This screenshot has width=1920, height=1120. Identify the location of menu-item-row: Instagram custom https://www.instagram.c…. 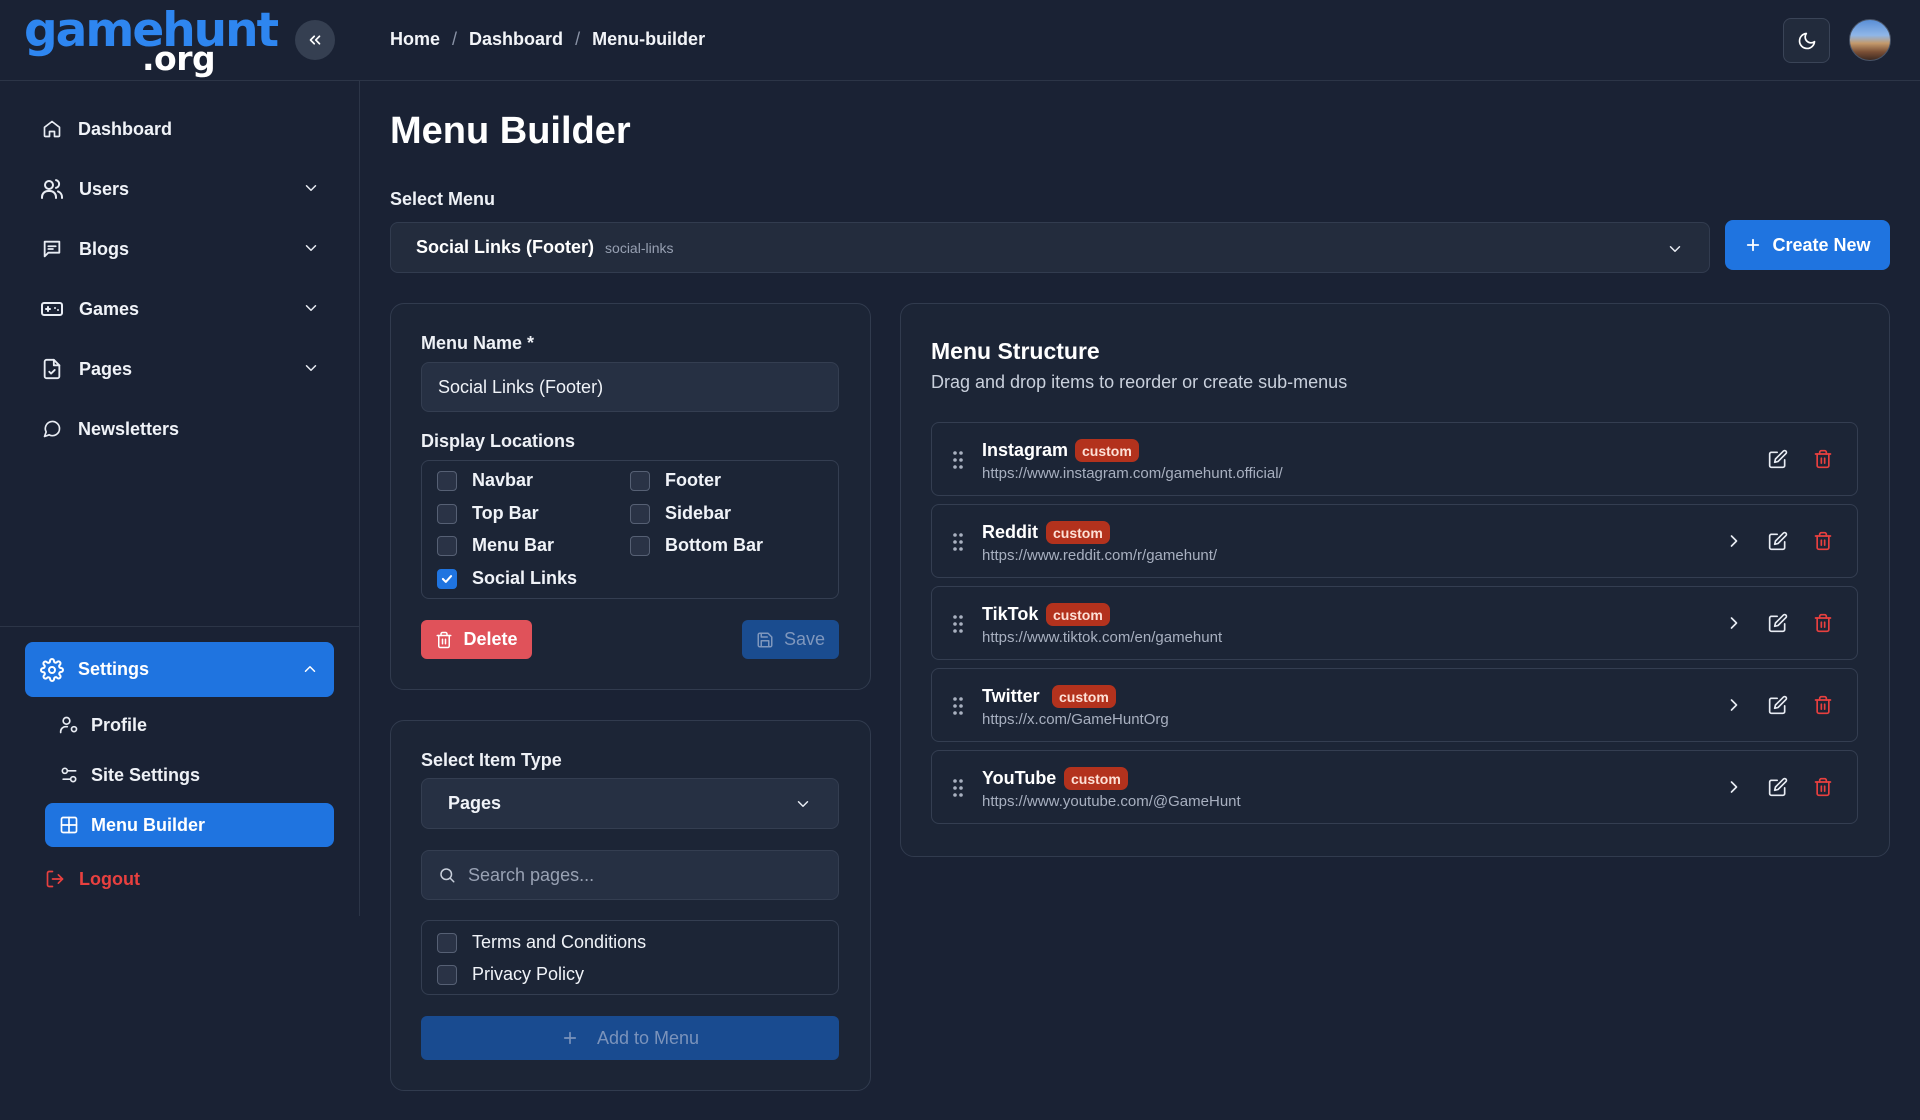
(1394, 459).